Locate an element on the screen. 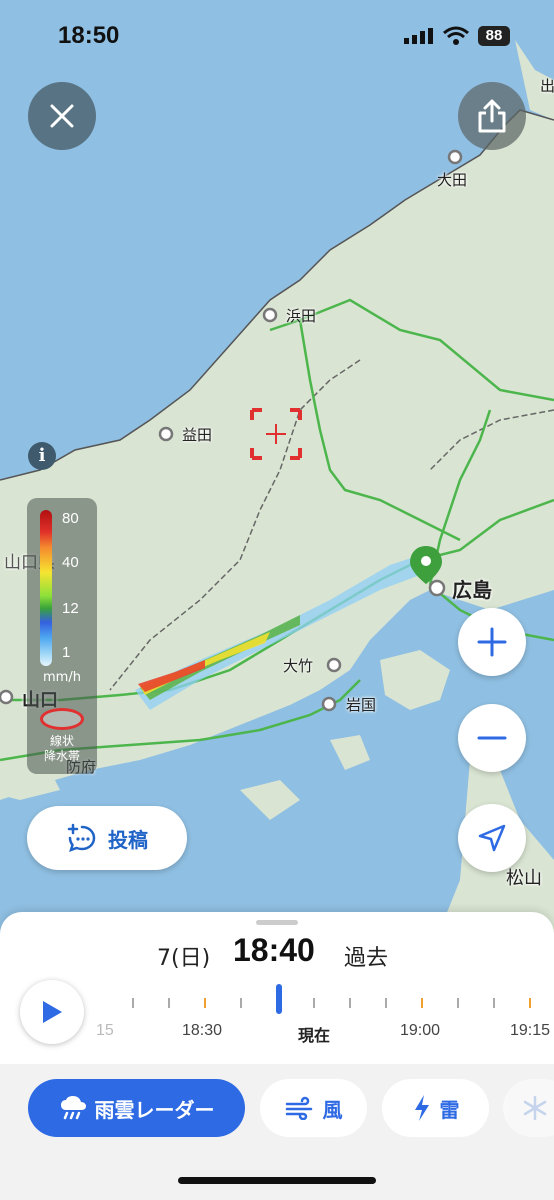 The image size is (554, 1200). legend-tick: 12 is located at coordinates (70, 608).